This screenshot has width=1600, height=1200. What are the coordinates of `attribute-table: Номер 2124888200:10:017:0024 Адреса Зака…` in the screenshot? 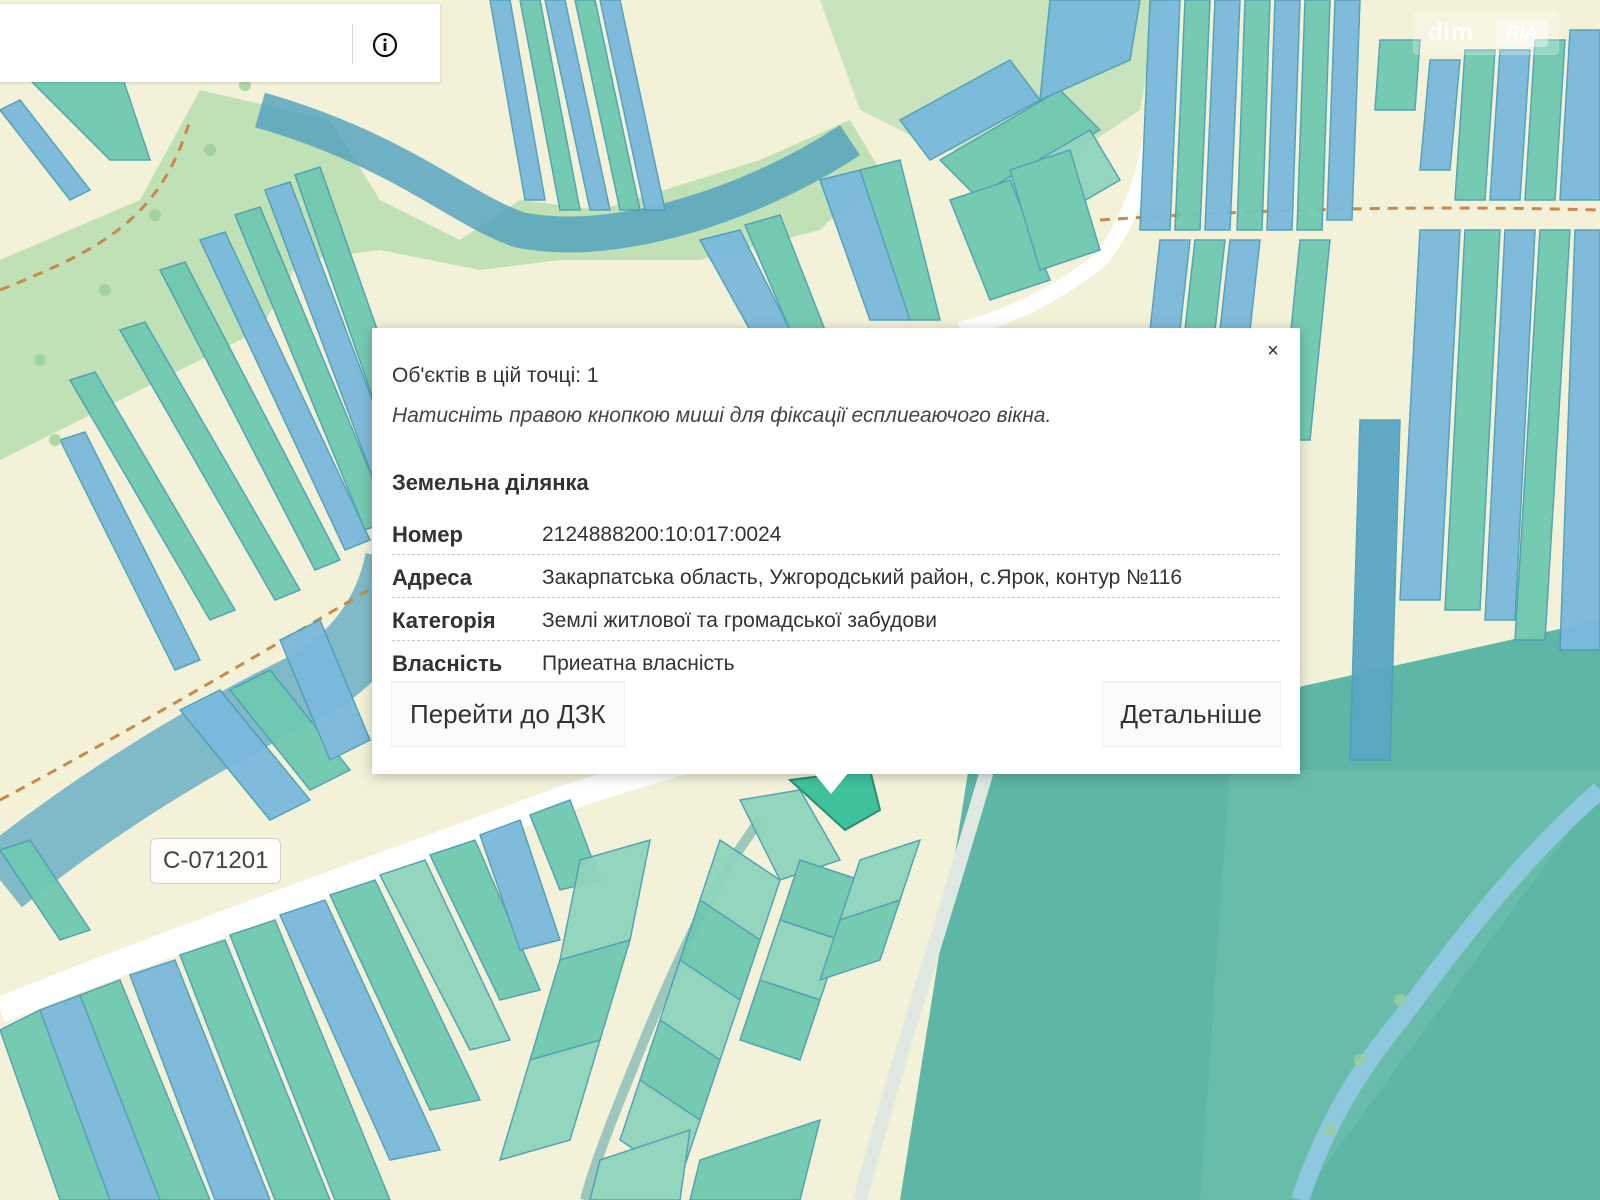 It's located at (836, 597).